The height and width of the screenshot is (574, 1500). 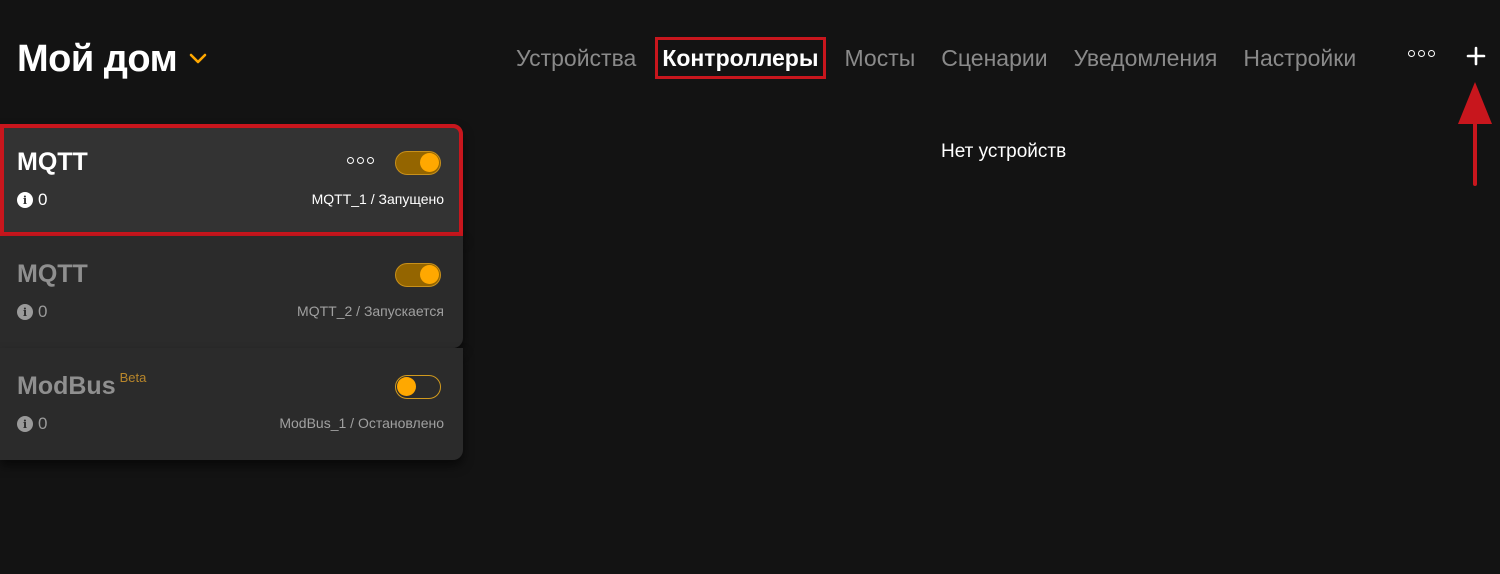 What do you see at coordinates (1475, 134) in the screenshot?
I see `arrow-up-annotation-icon` at bounding box center [1475, 134].